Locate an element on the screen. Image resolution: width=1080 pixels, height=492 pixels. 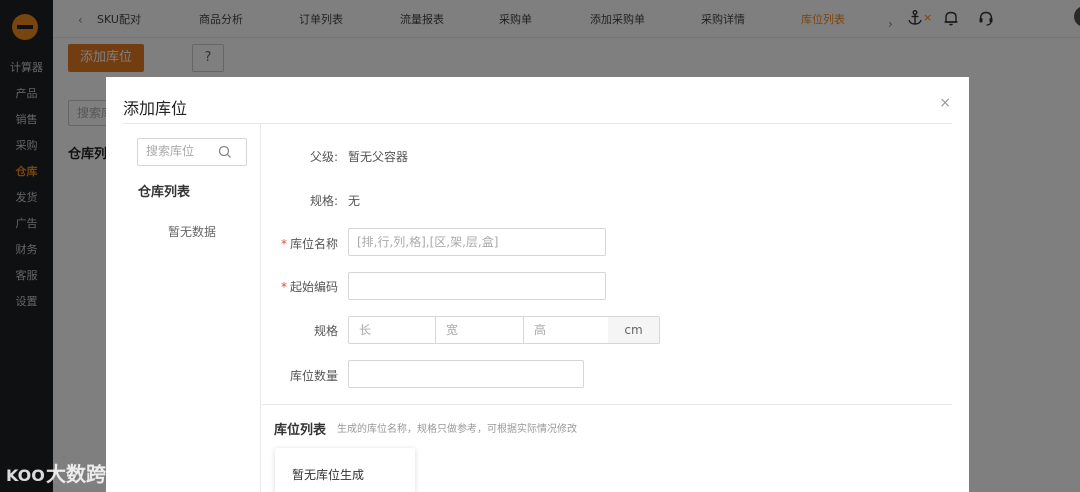
parent-value: 暂无父容器 is located at coordinates (378, 157).